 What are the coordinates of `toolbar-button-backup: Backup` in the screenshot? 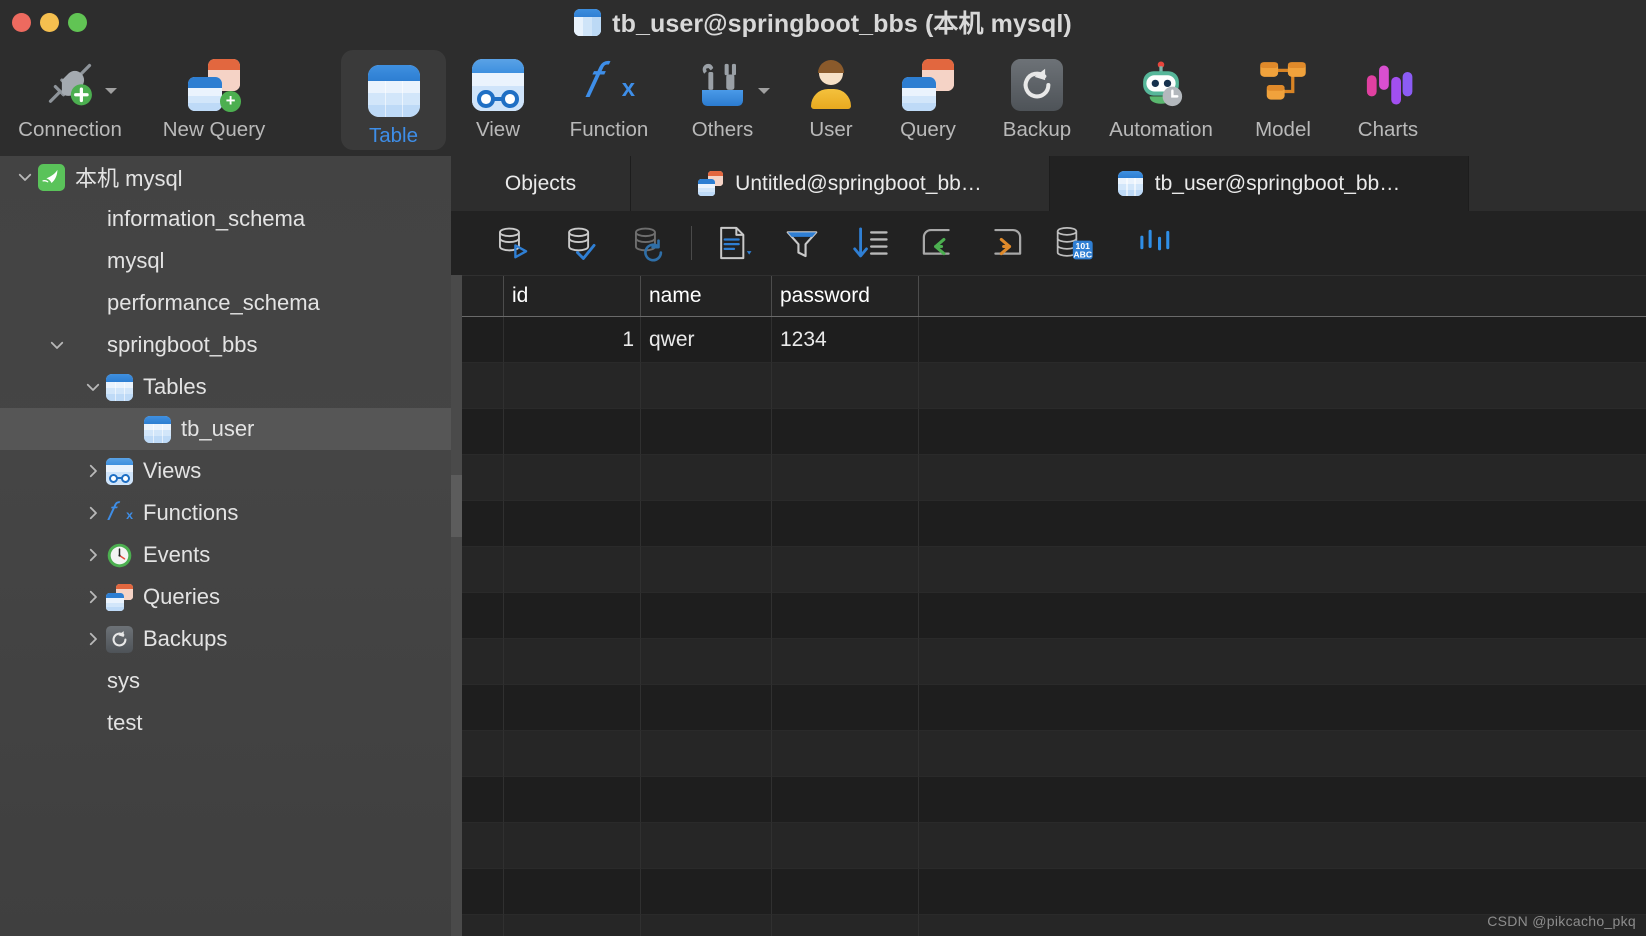 It's located at (1037, 100).